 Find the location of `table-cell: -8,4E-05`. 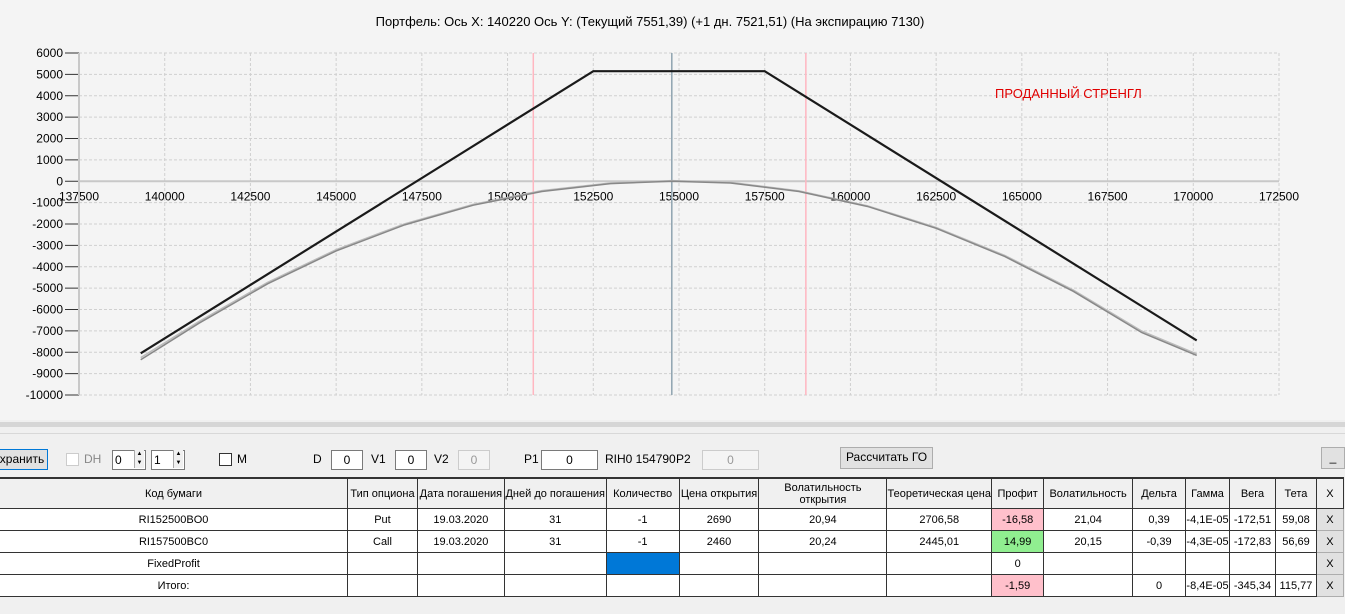

table-cell: -8,4E-05 is located at coordinates (1208, 585).